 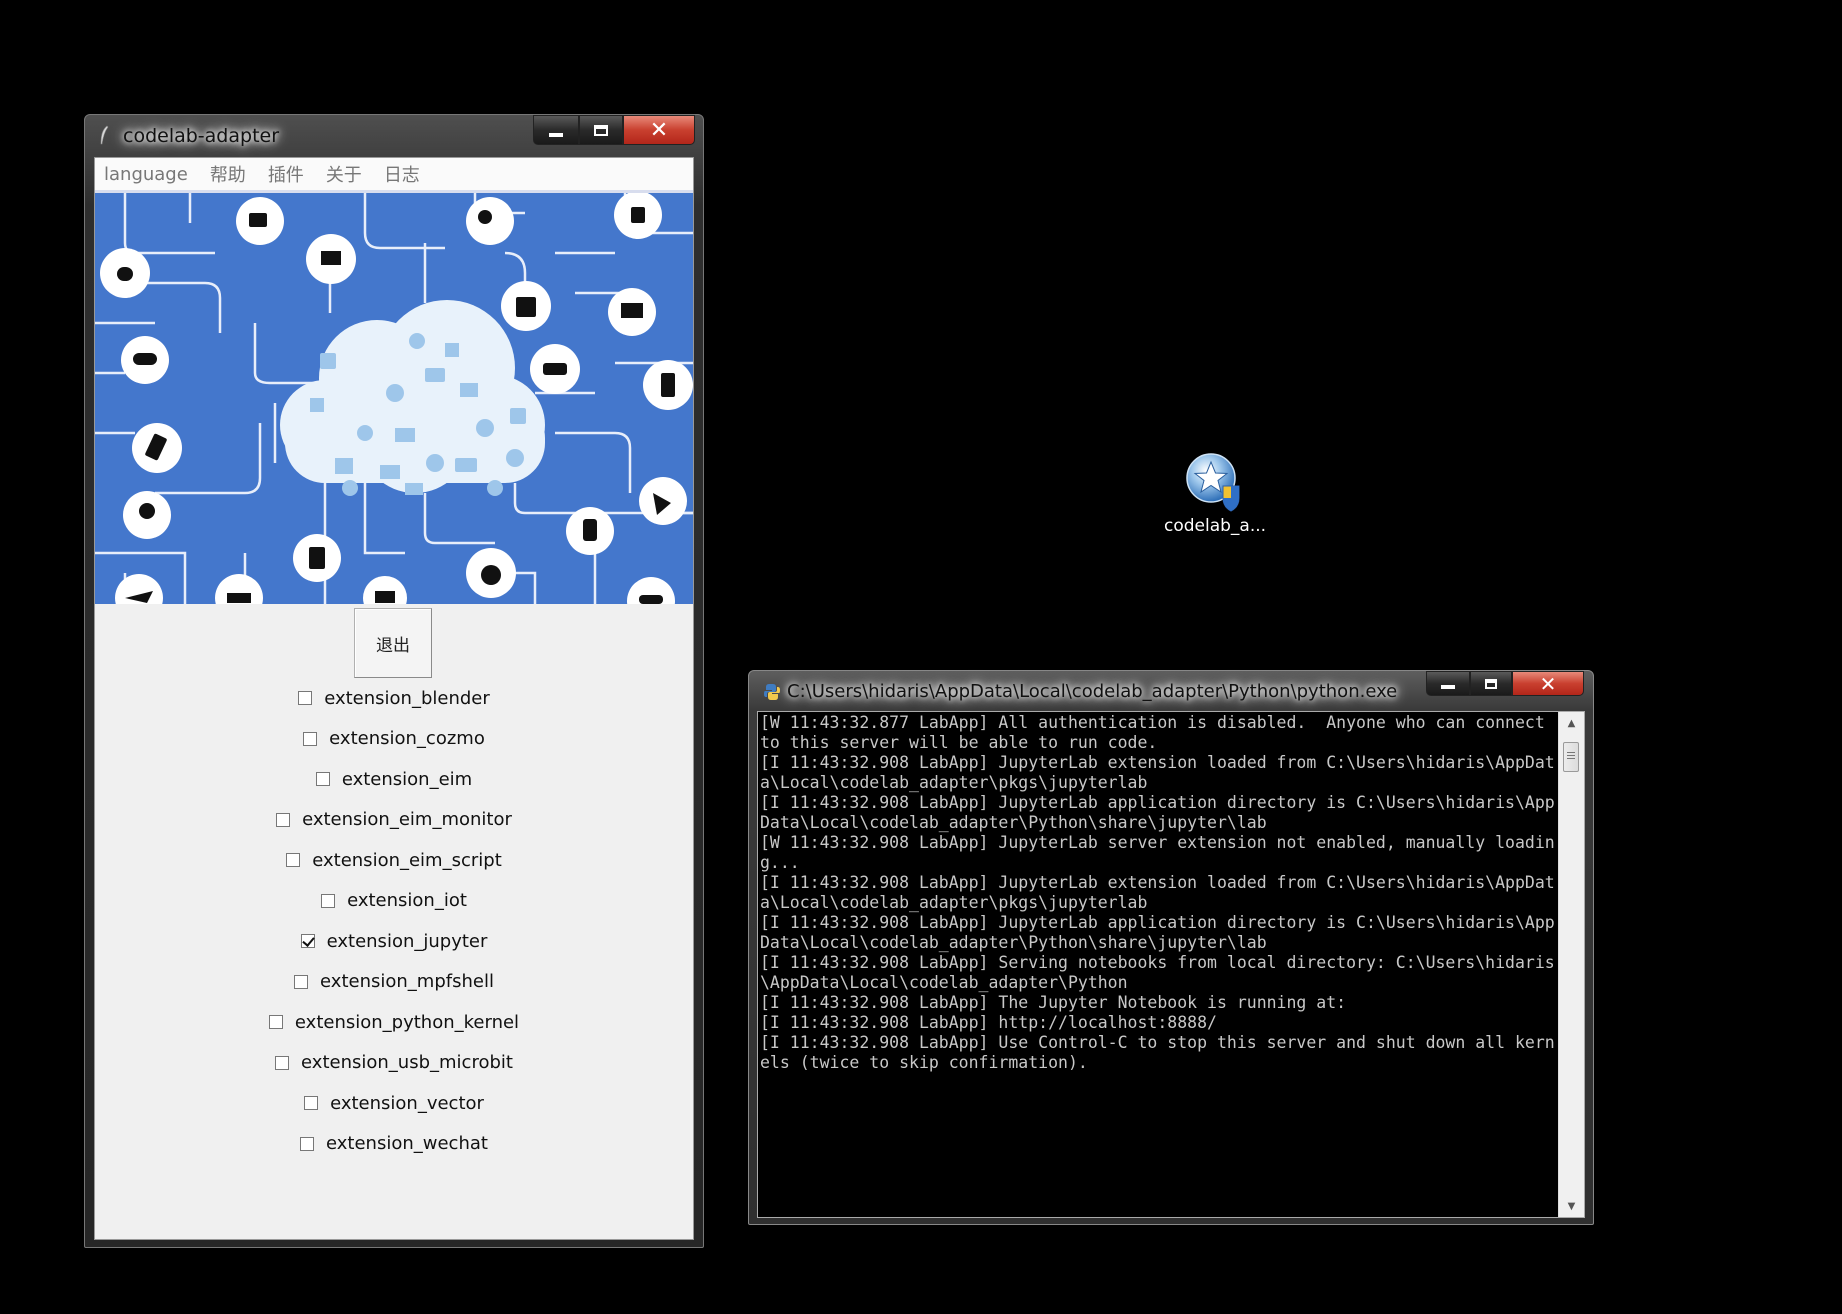 I want to click on extension-checkbox-item: extension_eim, so click(x=394, y=779).